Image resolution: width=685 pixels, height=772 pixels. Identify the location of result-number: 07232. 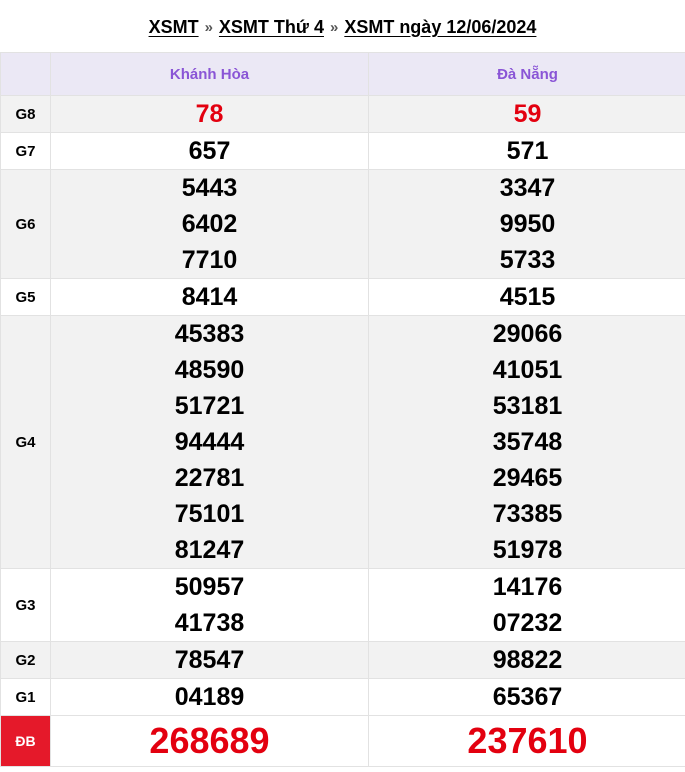
(527, 623).